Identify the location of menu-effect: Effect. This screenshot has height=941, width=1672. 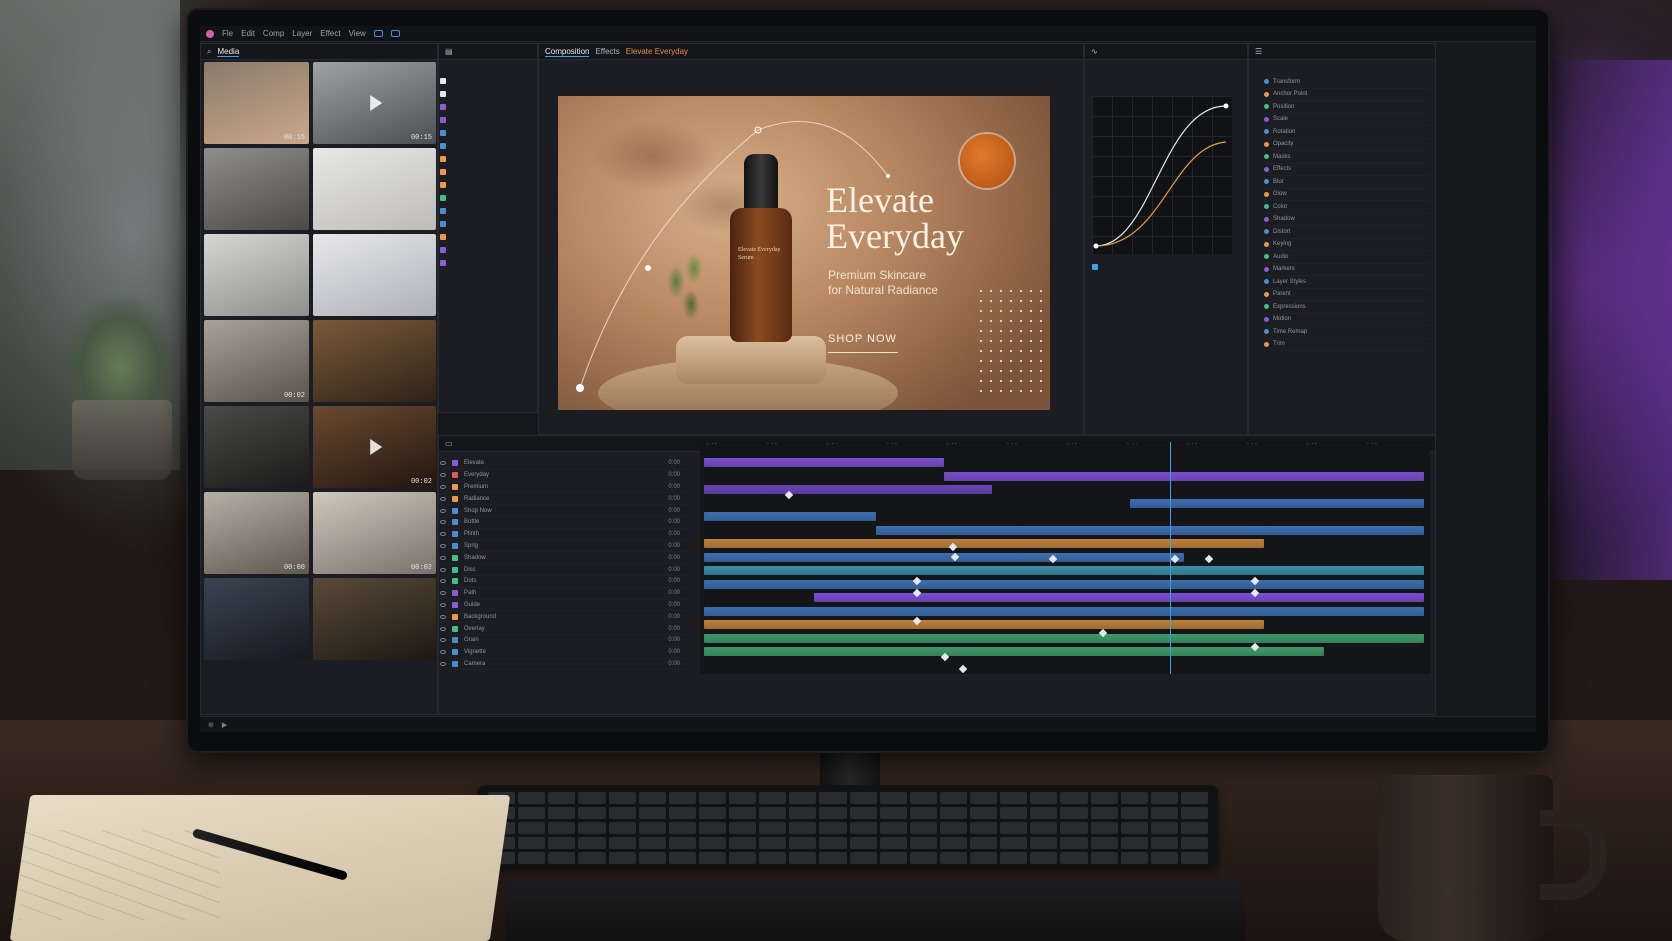
(330, 33).